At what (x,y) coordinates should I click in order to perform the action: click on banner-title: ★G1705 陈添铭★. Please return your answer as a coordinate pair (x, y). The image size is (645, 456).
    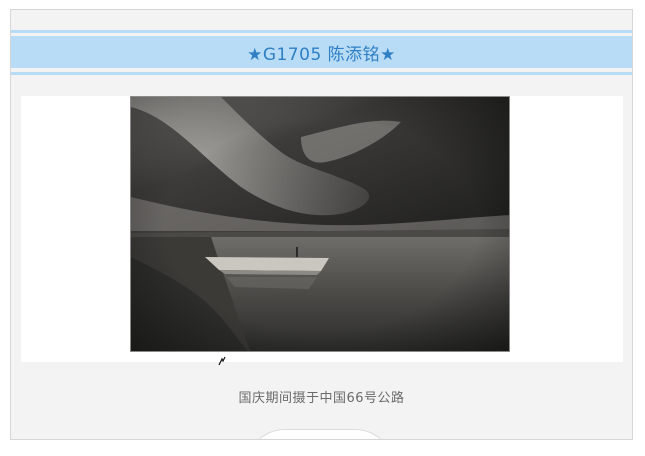
    Looking at the image, I should click on (321, 54).